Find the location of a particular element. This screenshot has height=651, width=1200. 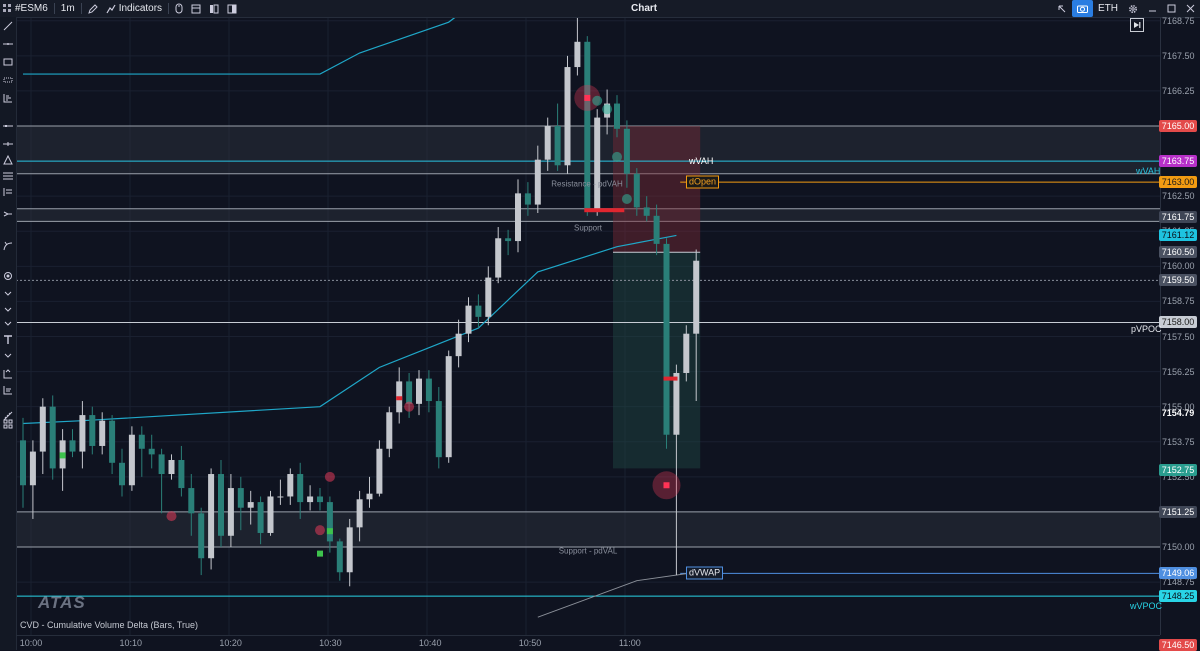

close-icon is located at coordinates (1190, 8).